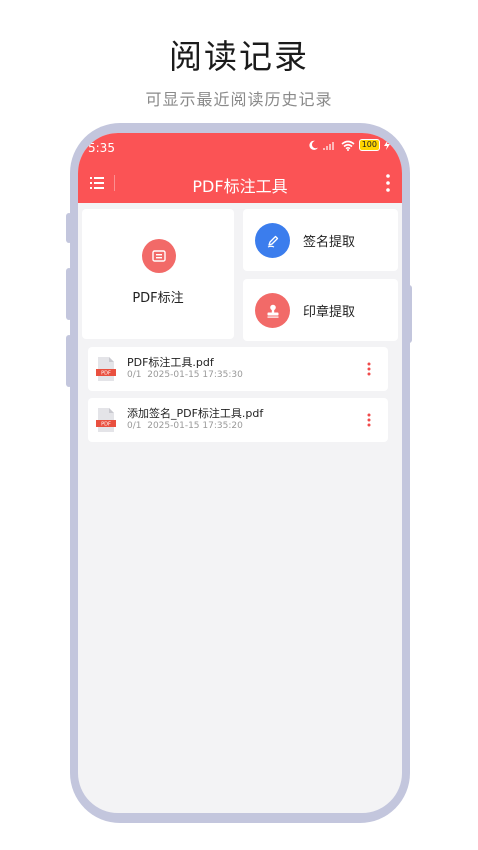  I want to click on stamp-extract-card: 印章提取, so click(320, 310).